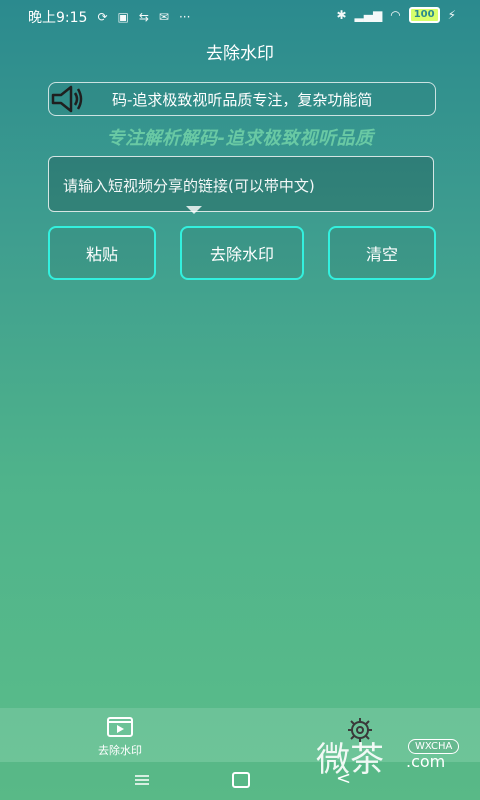 The height and width of the screenshot is (800, 480). I want to click on menu-icon, so click(142, 780).